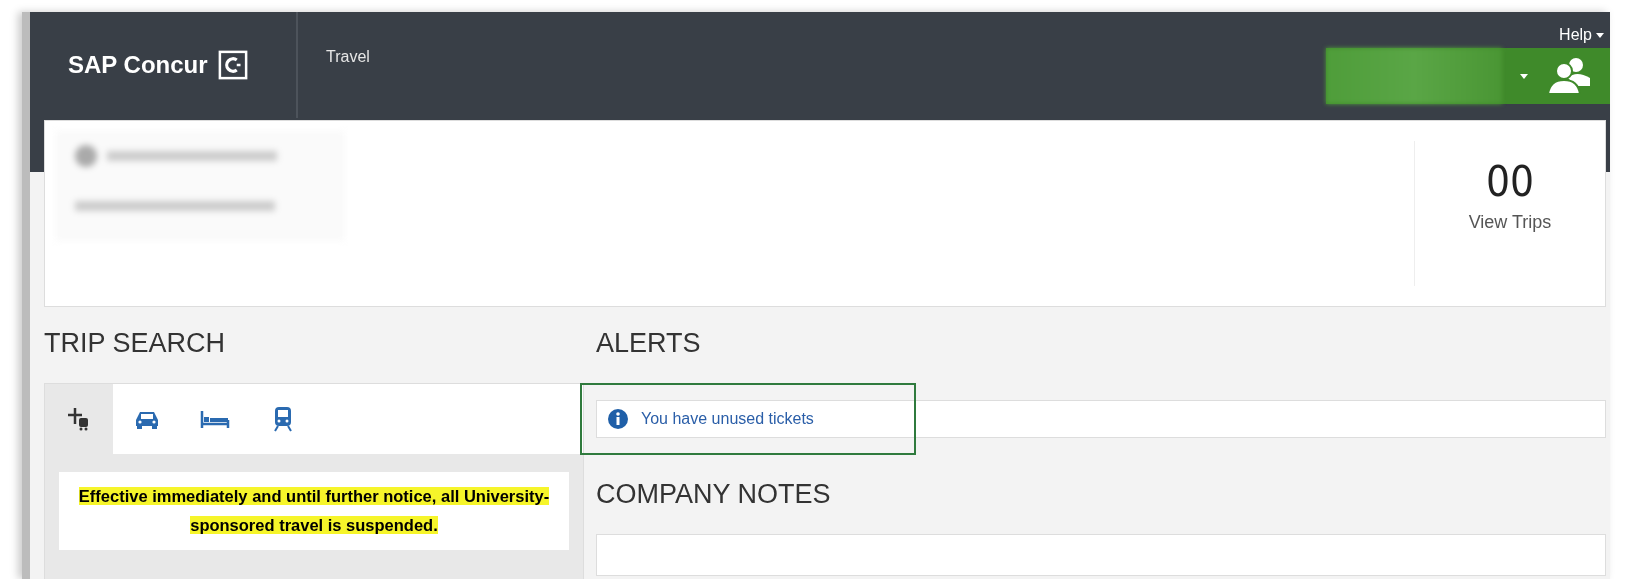  What do you see at coordinates (314, 511) in the screenshot?
I see `notice-text: Effective immediately and until further notice, all University-sponsored travel is suspended.` at bounding box center [314, 511].